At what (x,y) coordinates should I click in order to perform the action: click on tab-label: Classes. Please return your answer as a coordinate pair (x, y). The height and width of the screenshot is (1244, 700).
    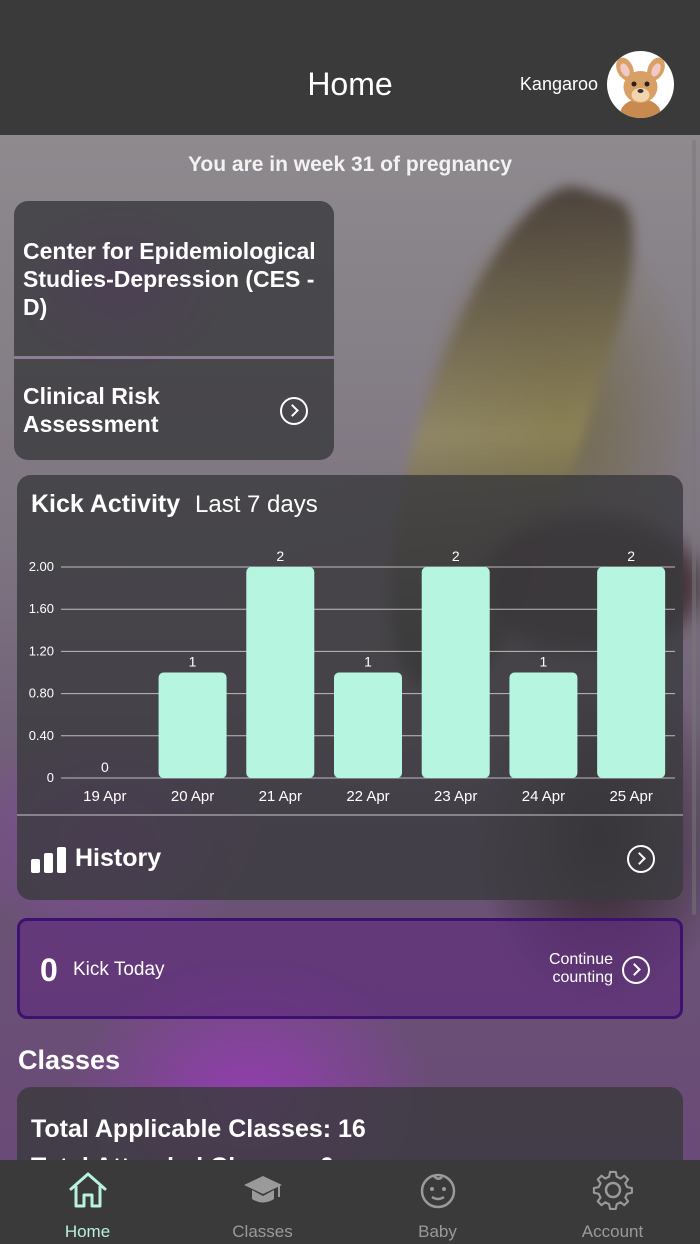
    Looking at the image, I should click on (262, 1231).